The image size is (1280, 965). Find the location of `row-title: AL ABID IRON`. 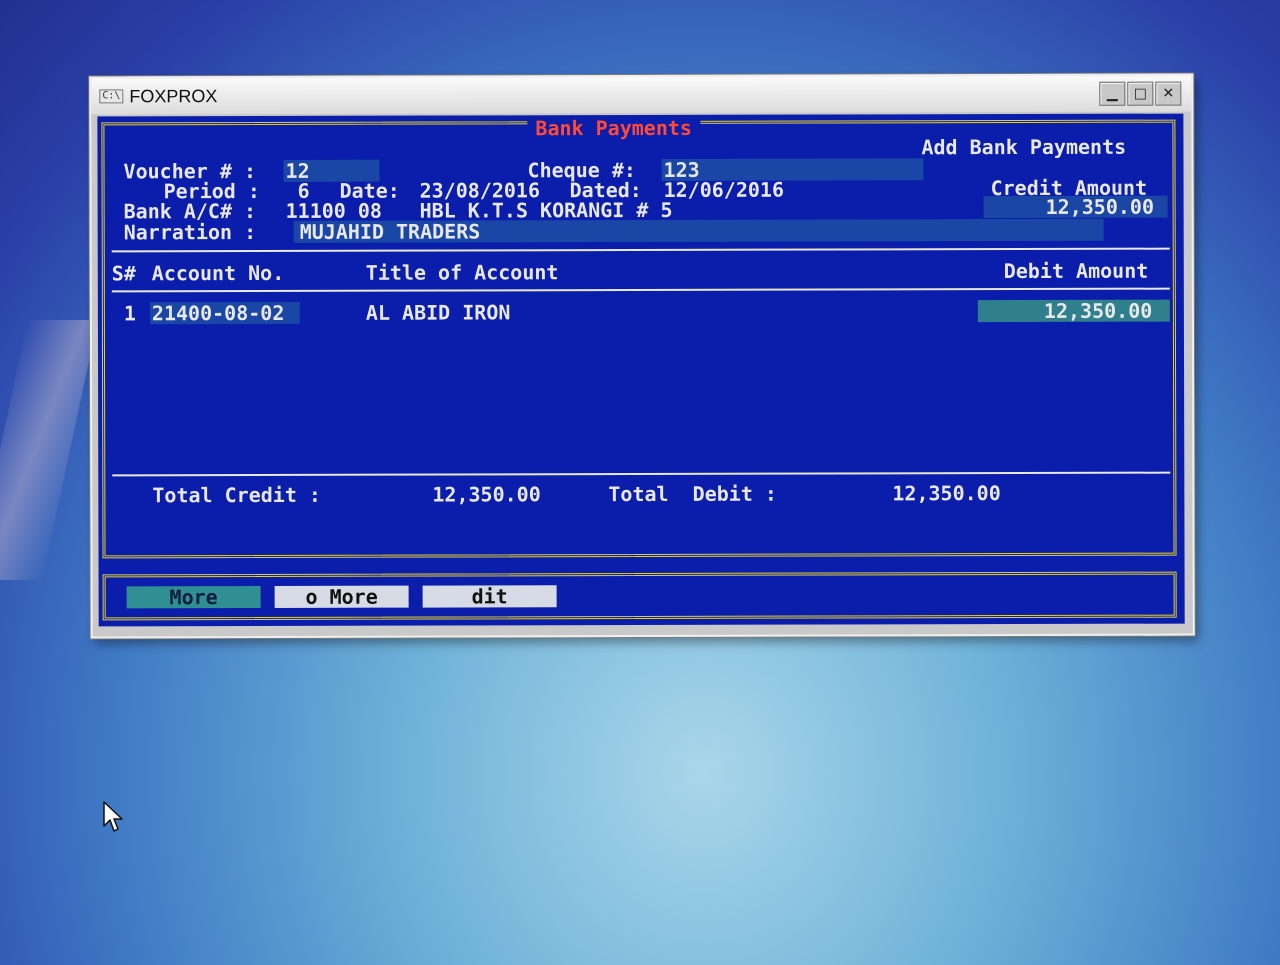

row-title: AL ABID IRON is located at coordinates (438, 312).